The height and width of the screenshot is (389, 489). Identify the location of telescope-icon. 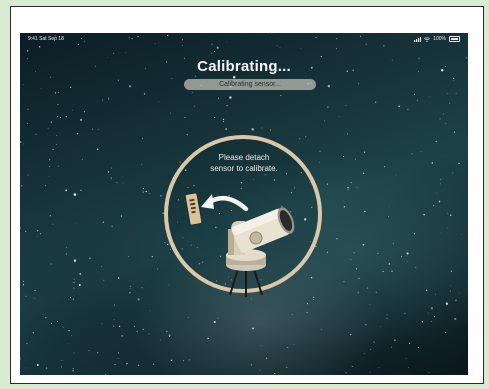
(260, 252).